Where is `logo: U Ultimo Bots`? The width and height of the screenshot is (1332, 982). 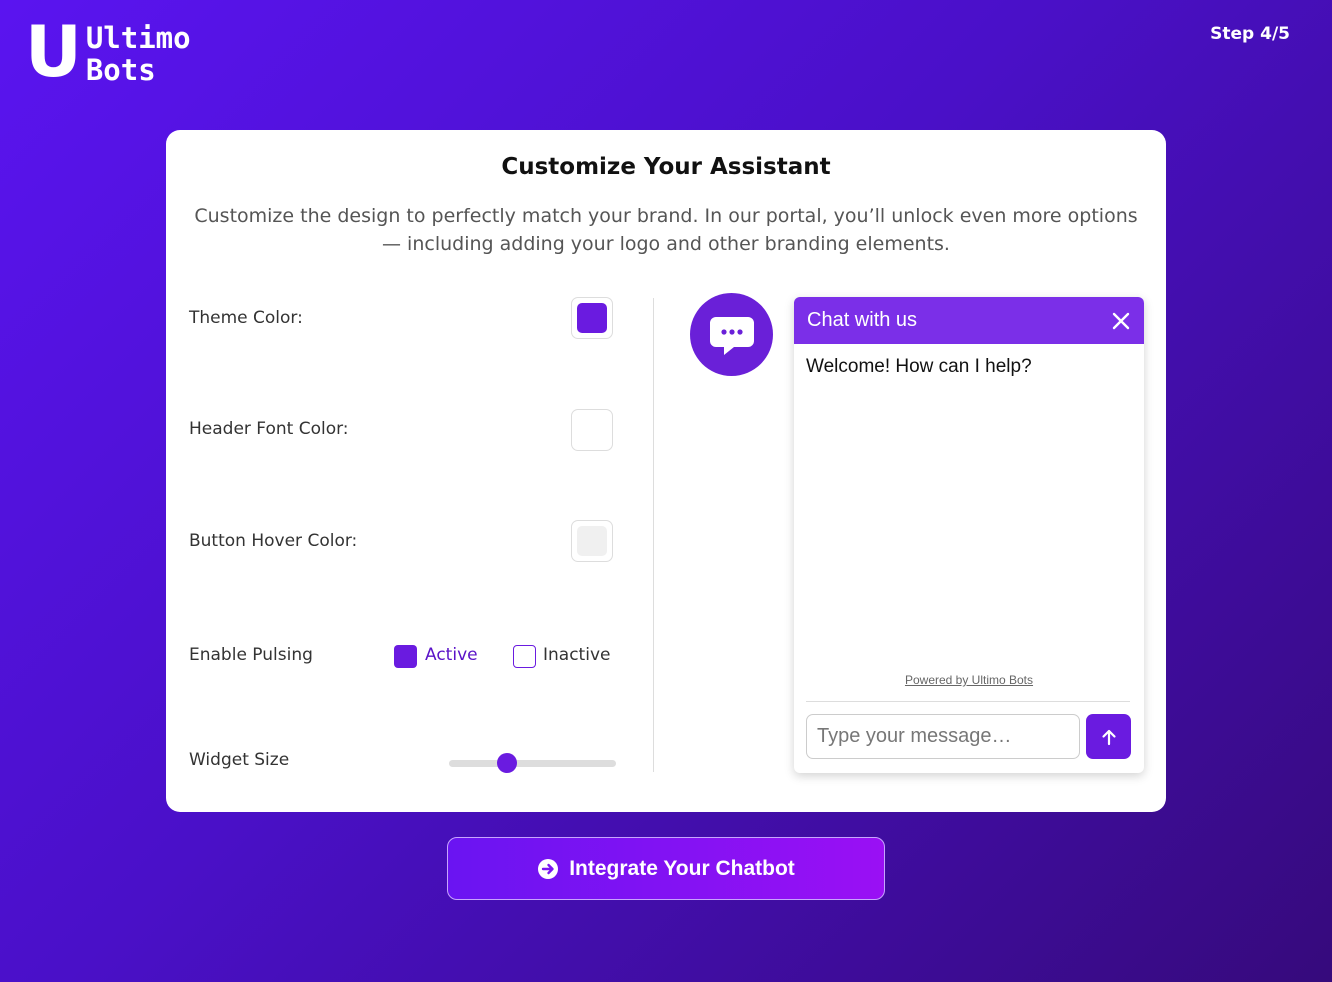 logo: U Ultimo Bots is located at coordinates (108, 52).